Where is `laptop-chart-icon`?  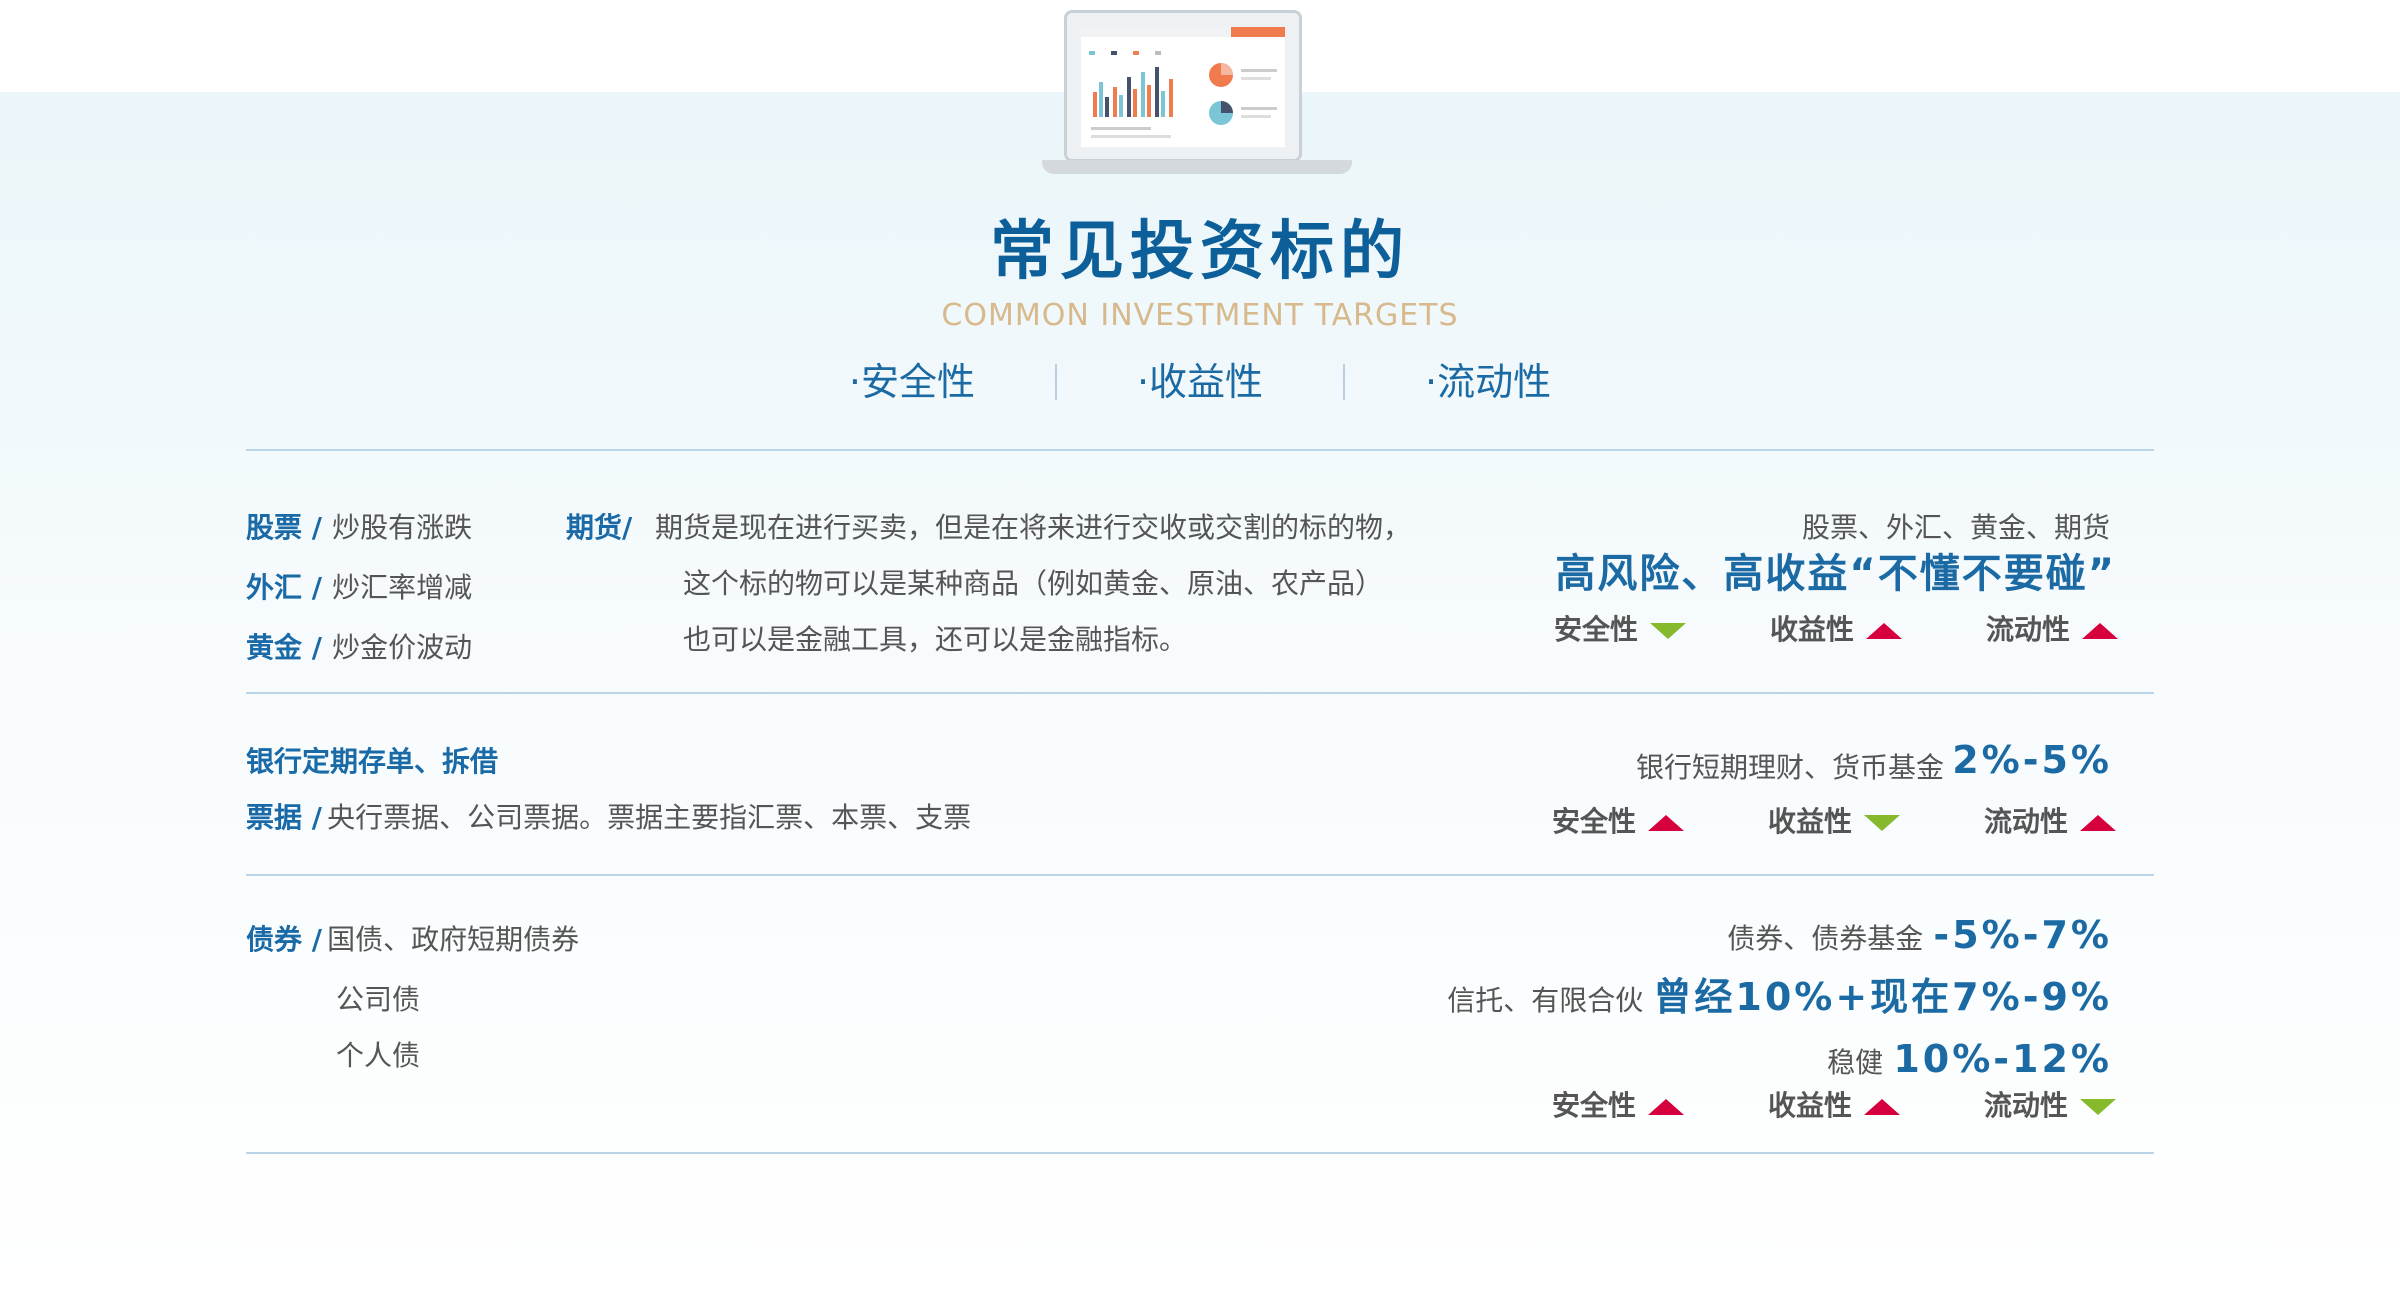 laptop-chart-icon is located at coordinates (1197, 100).